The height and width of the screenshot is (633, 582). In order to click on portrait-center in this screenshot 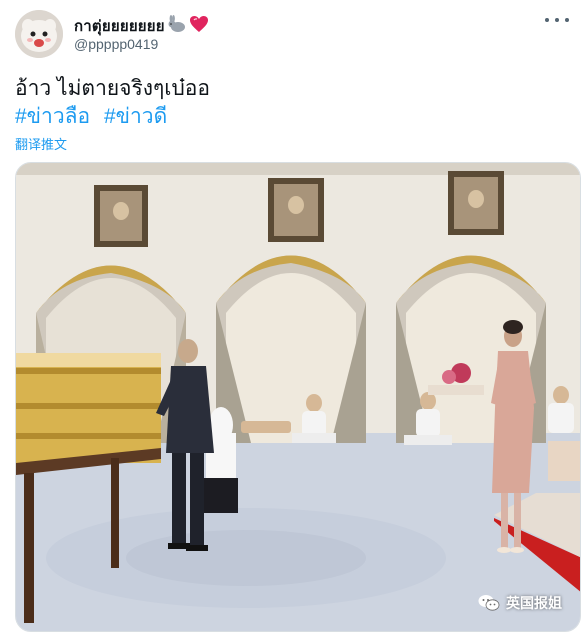, I will do `click(296, 210)`.